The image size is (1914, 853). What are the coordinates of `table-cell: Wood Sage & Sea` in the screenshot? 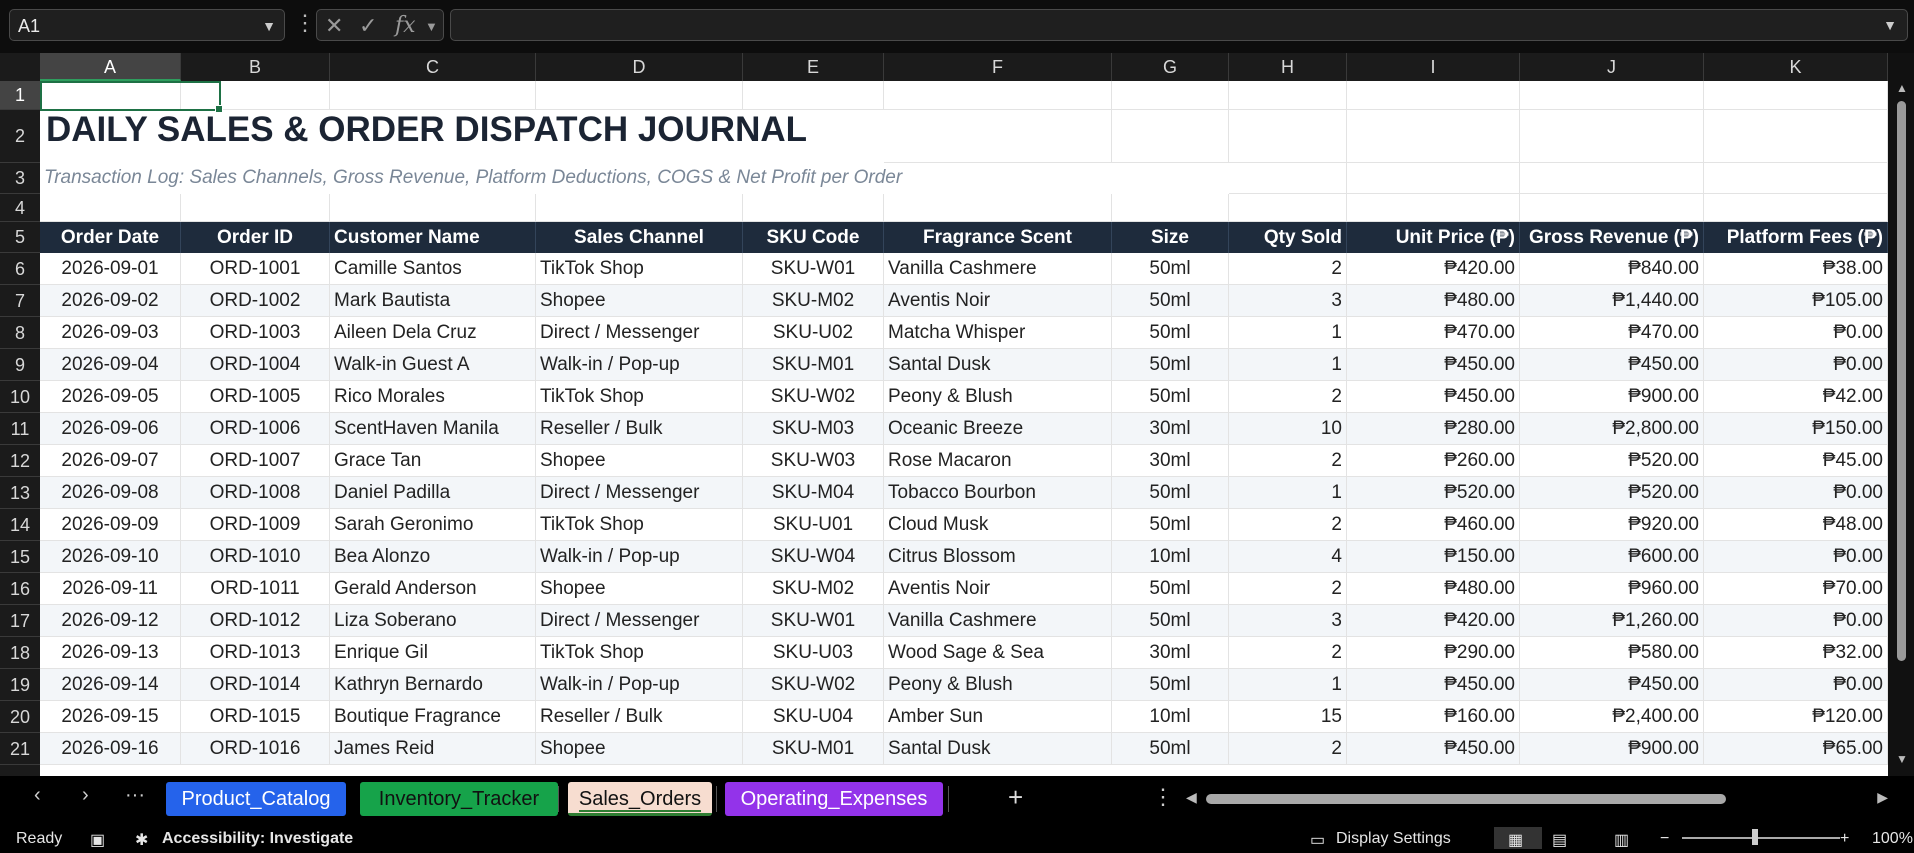 It's located at (998, 653).